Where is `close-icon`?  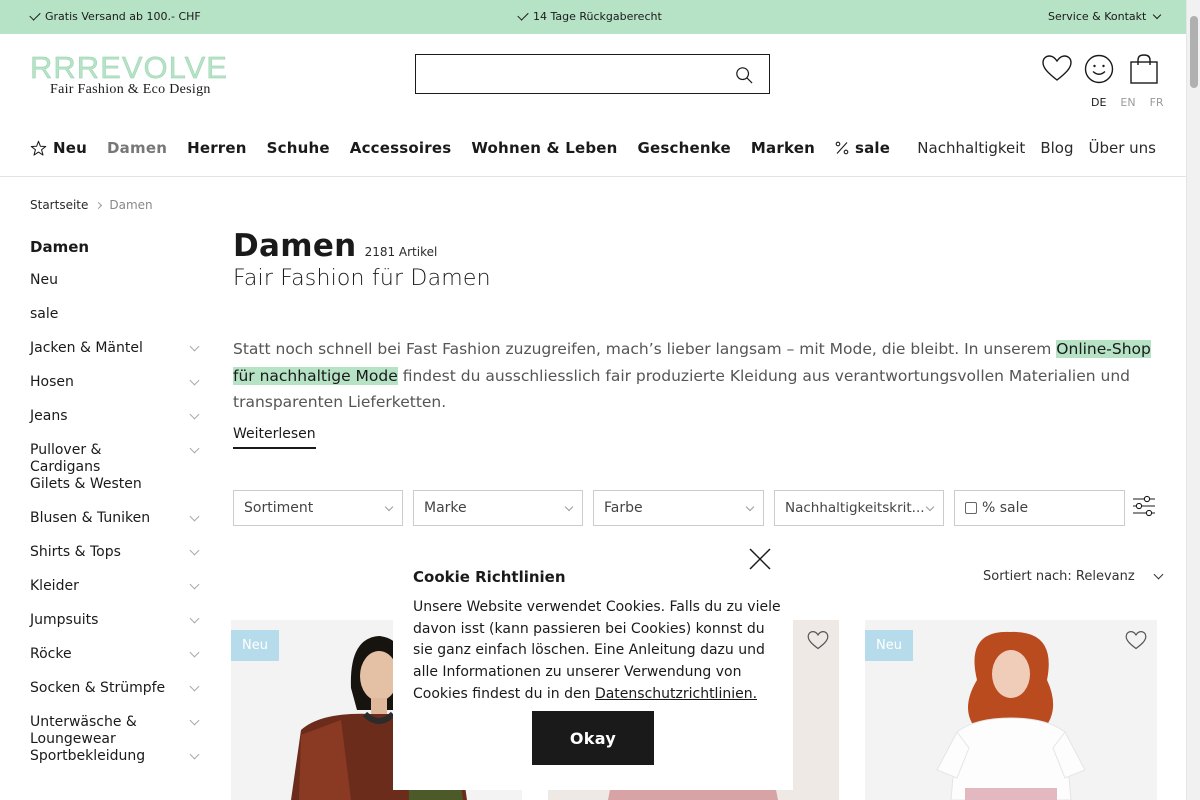
close-icon is located at coordinates (760, 559).